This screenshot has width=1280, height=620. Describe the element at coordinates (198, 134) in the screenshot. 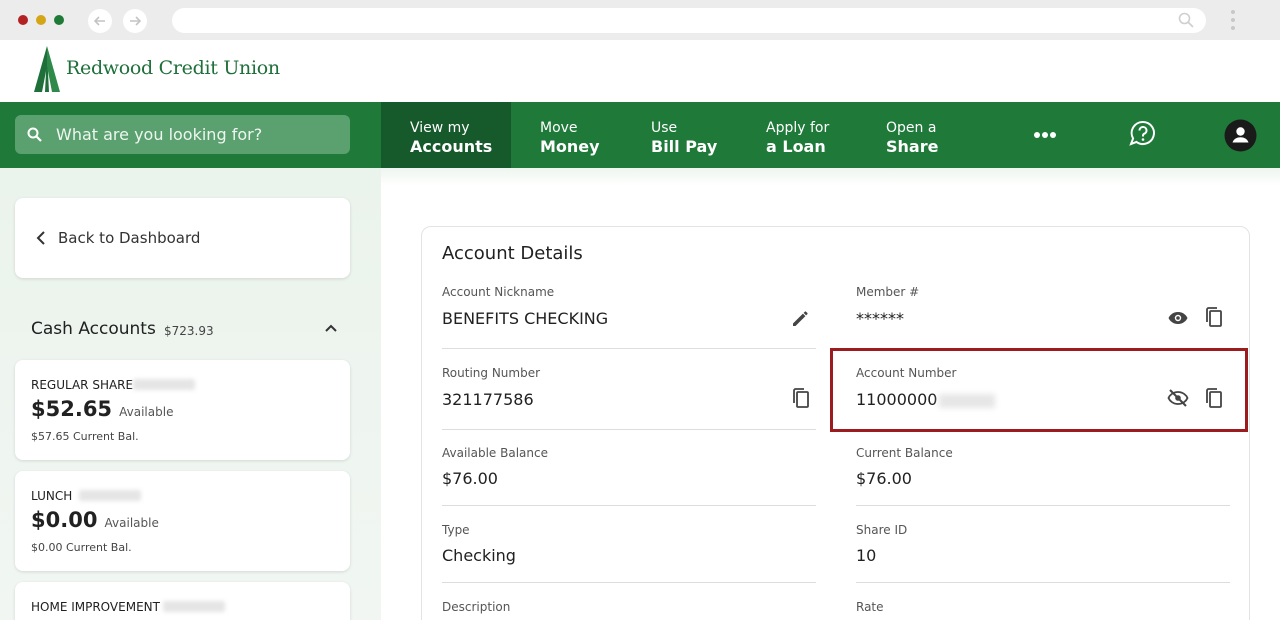

I see `search-input` at that location.